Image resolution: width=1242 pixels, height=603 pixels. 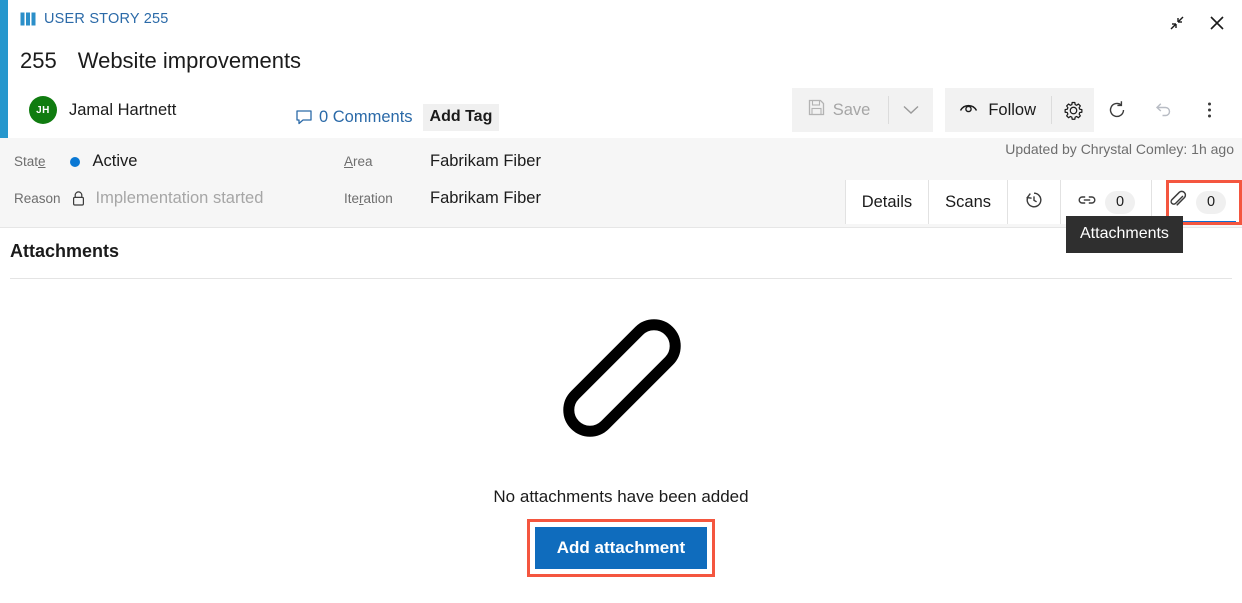 What do you see at coordinates (1087, 202) in the screenshot?
I see `link-icon` at bounding box center [1087, 202].